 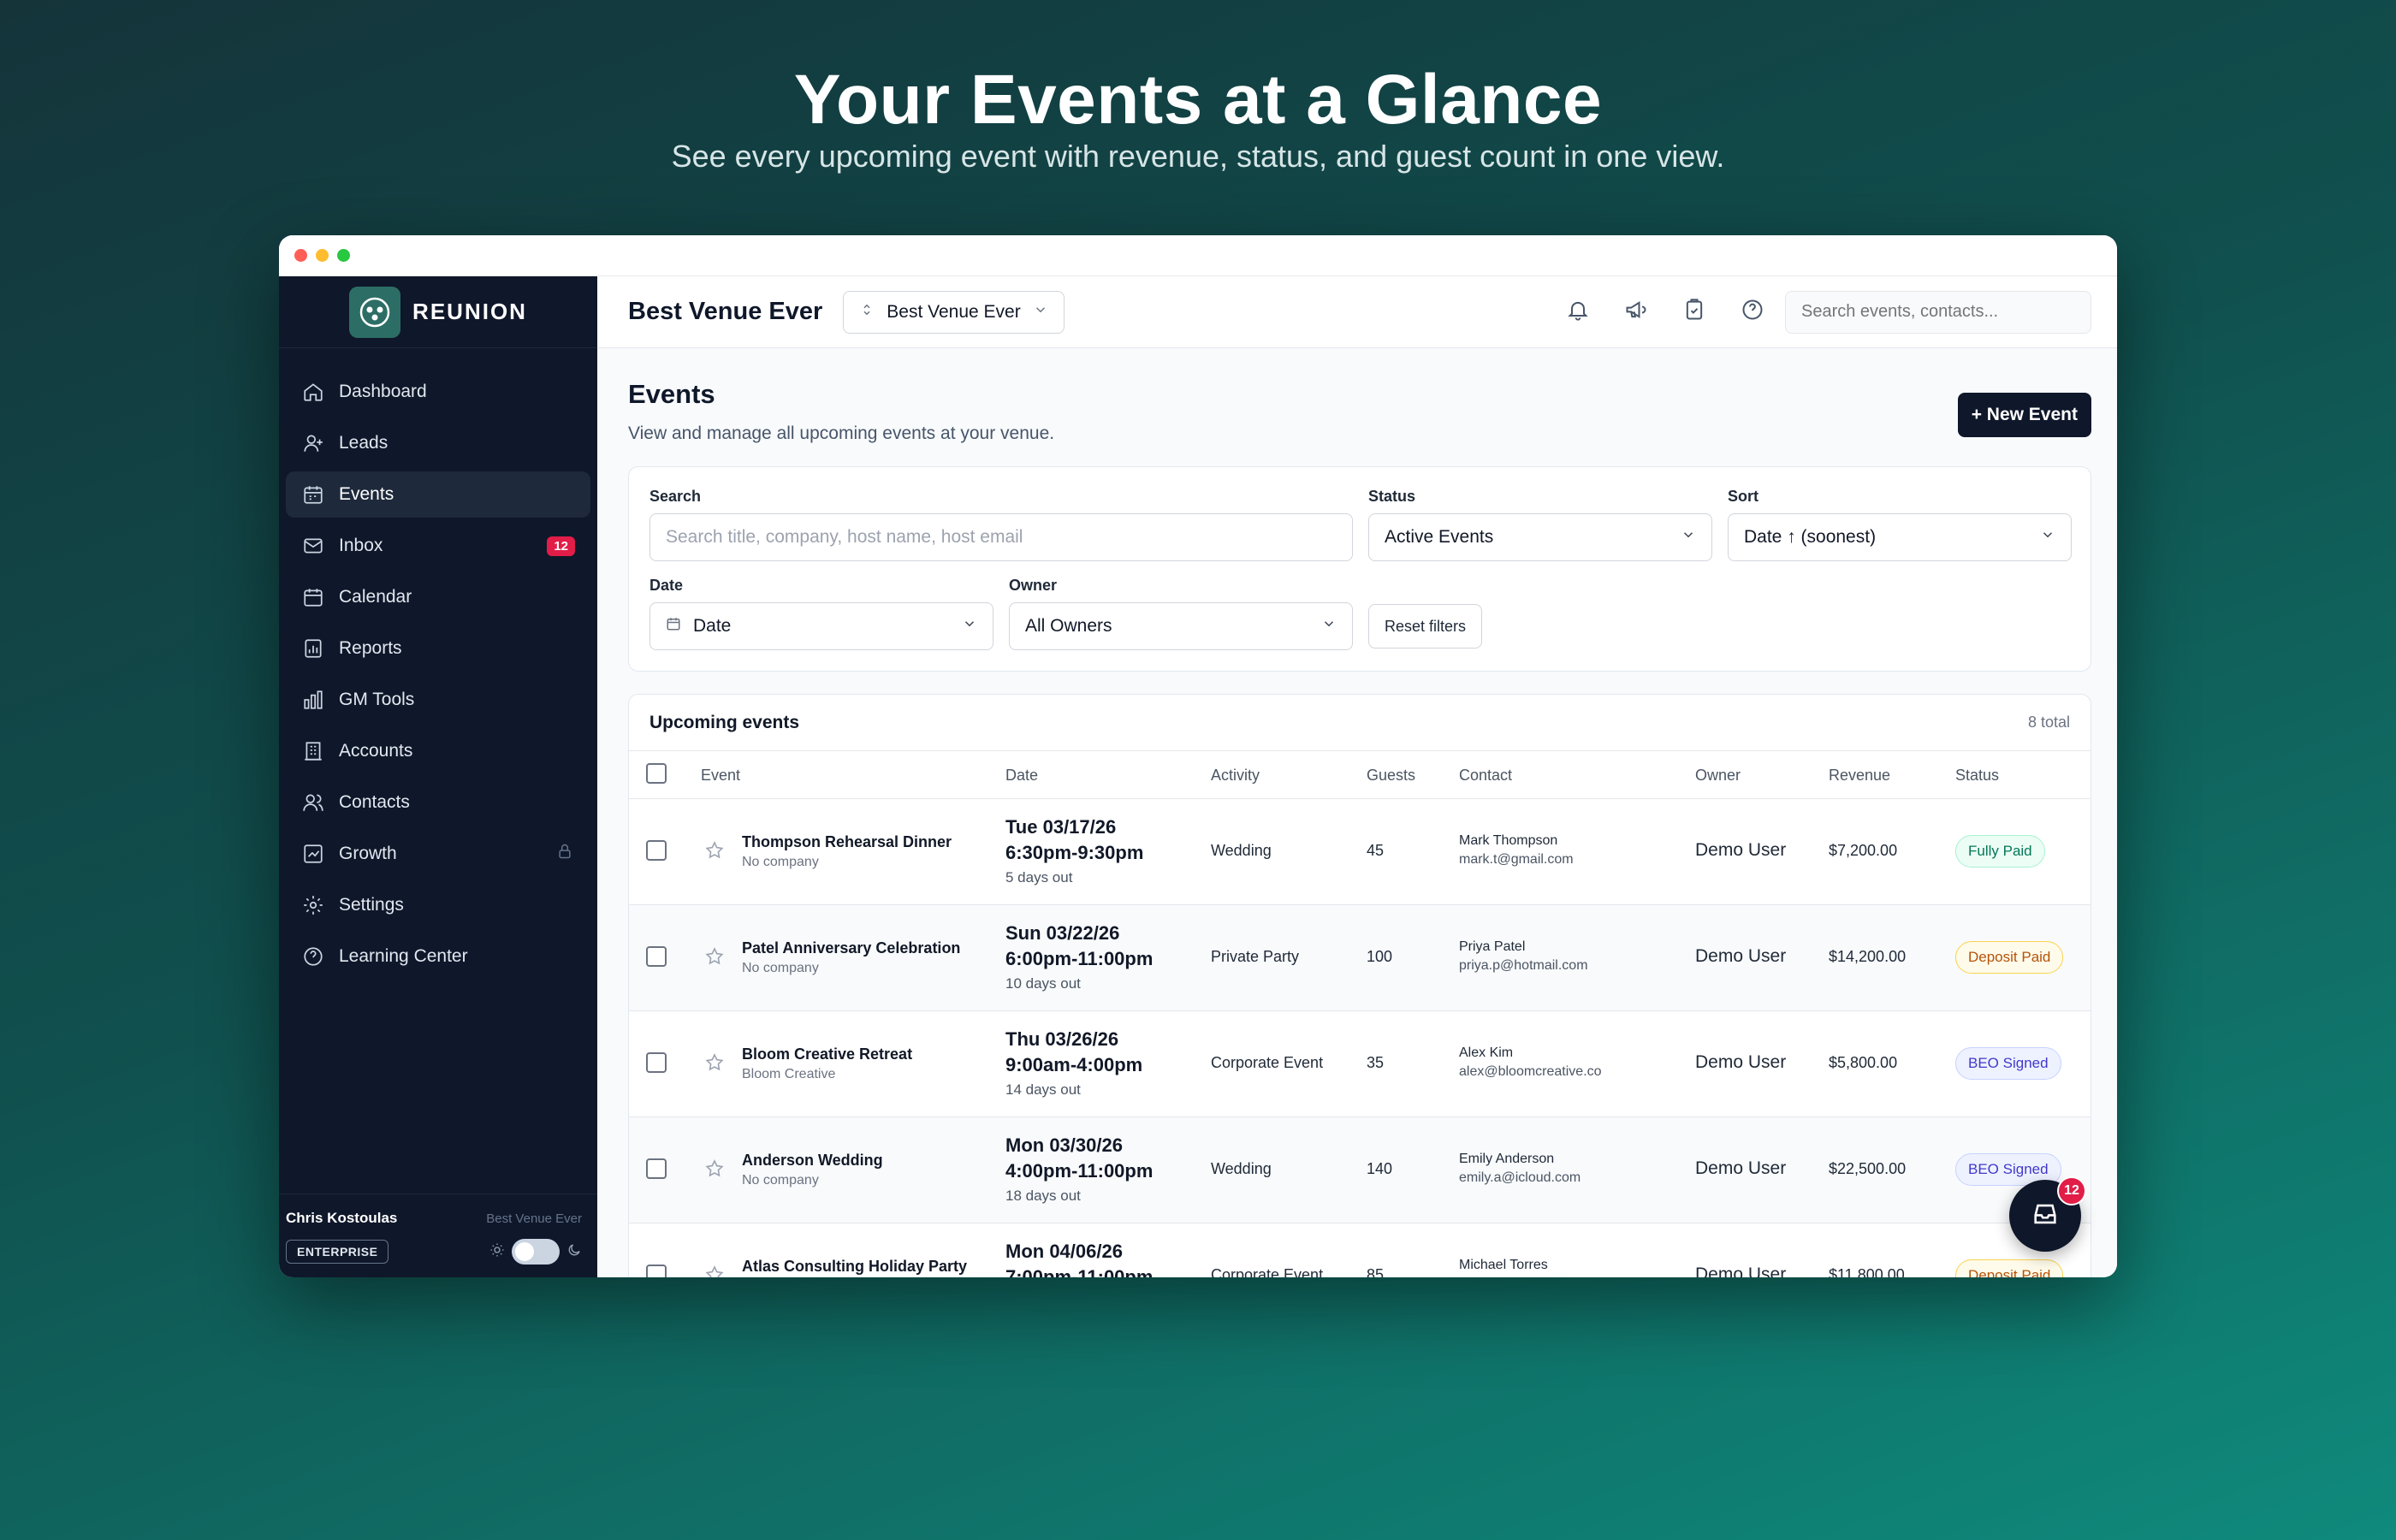 What do you see at coordinates (438, 443) in the screenshot?
I see `sidebar-item-leads: Leads` at bounding box center [438, 443].